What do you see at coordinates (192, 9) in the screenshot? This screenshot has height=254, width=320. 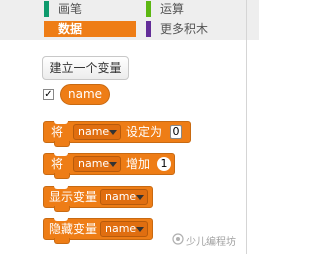 I see `category-operators: 运算` at bounding box center [192, 9].